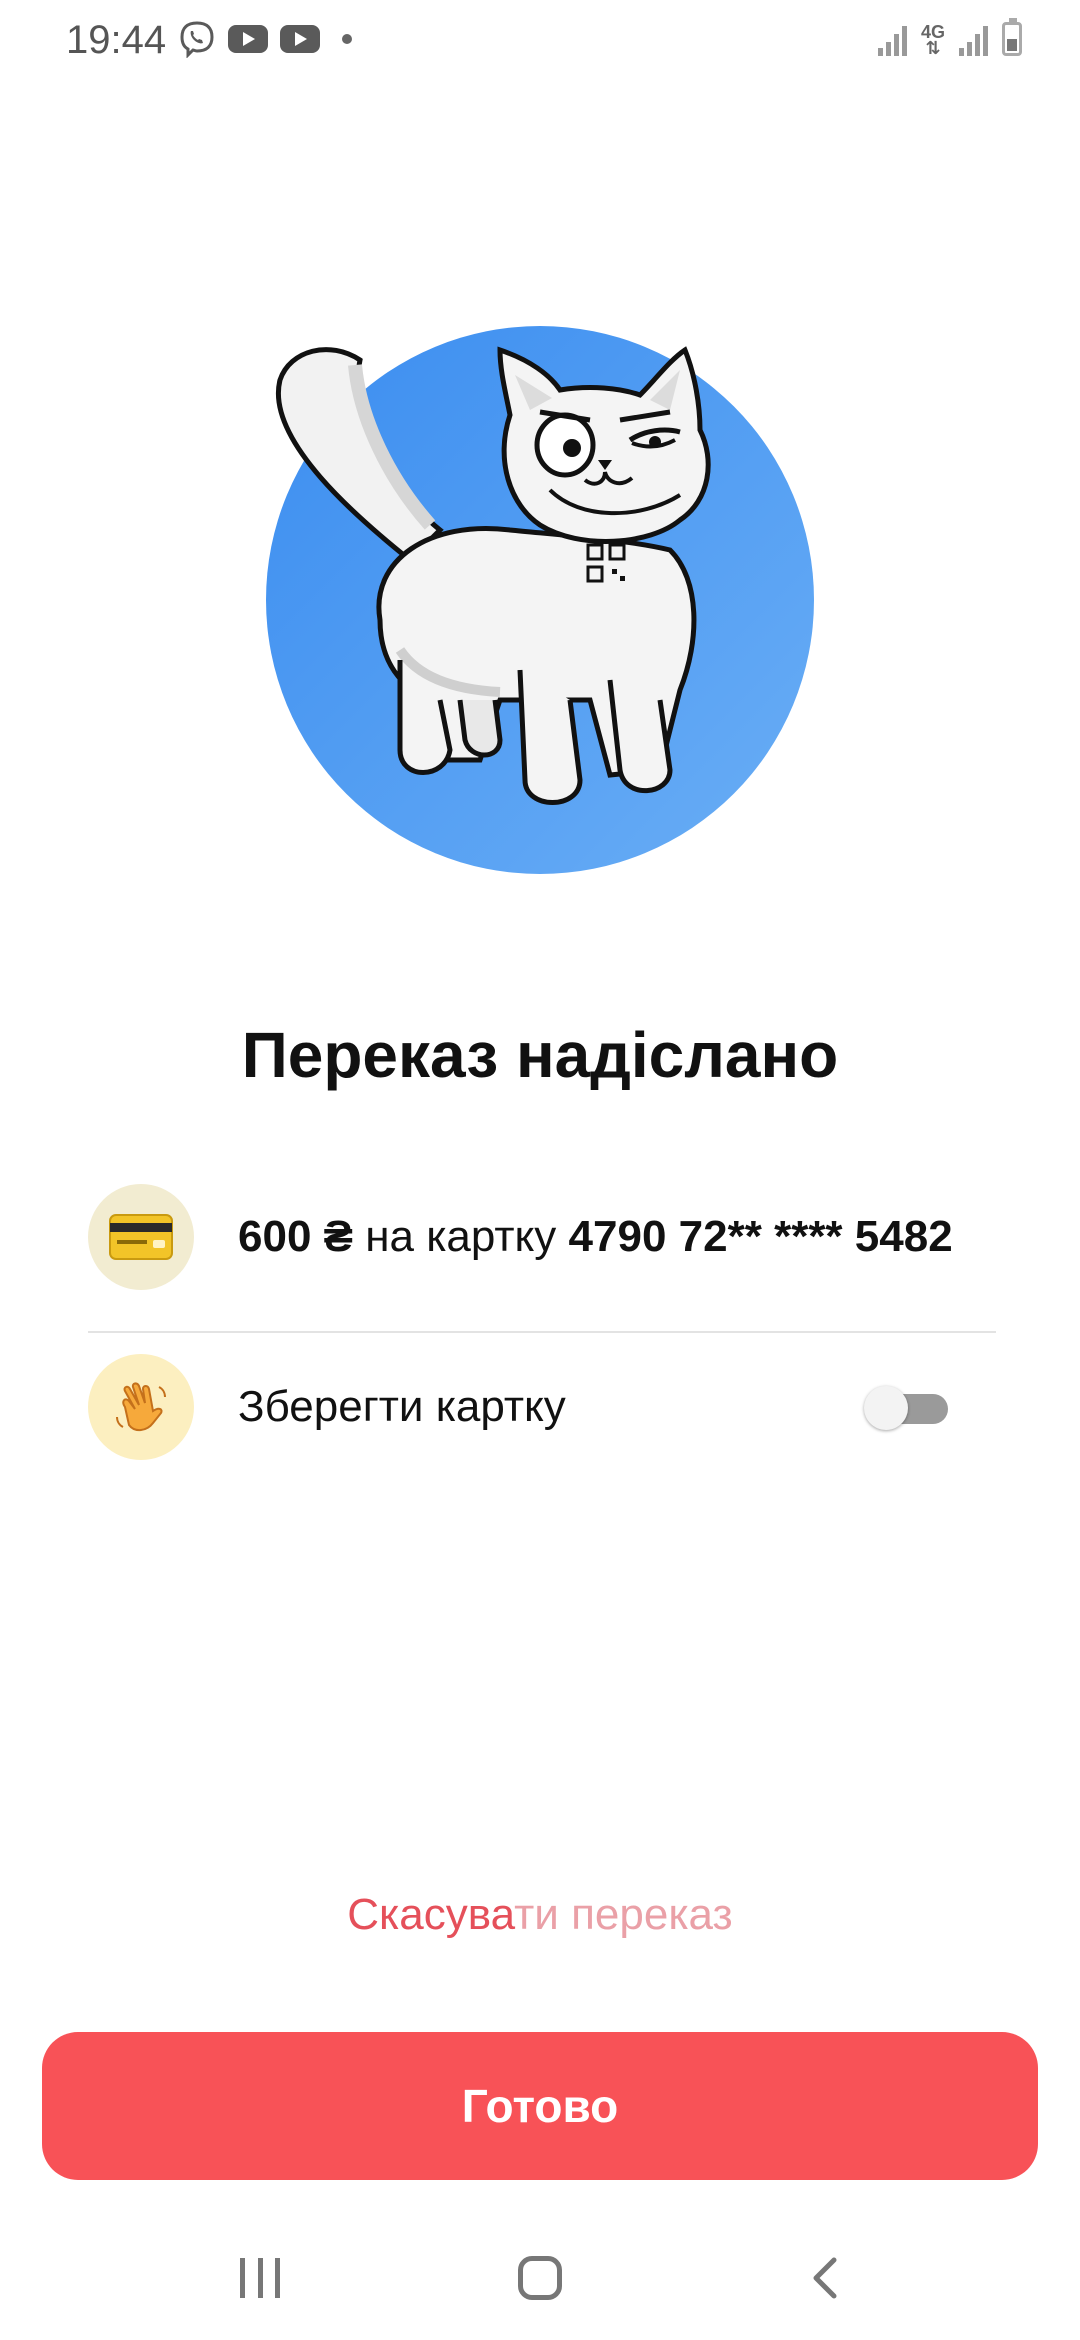 Image resolution: width=1080 pixels, height=2340 pixels. Describe the element at coordinates (431, 1914) in the screenshot. I see `cancel-label-part1: Скасува` at that location.